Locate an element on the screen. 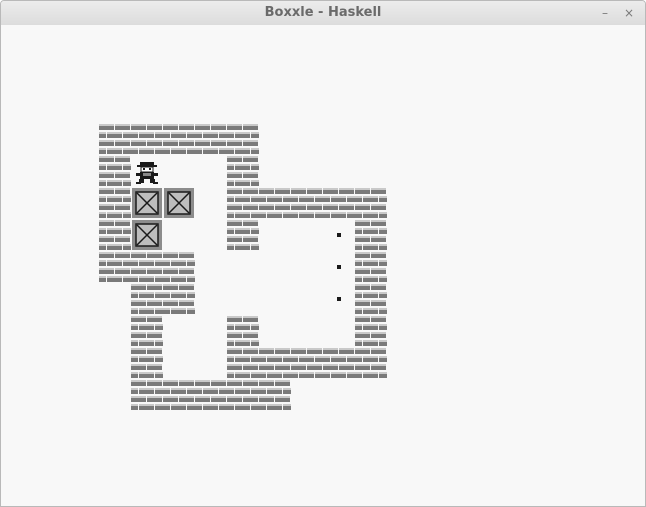  title-bar: Boxxle - Haskell – × is located at coordinates (323, 13).